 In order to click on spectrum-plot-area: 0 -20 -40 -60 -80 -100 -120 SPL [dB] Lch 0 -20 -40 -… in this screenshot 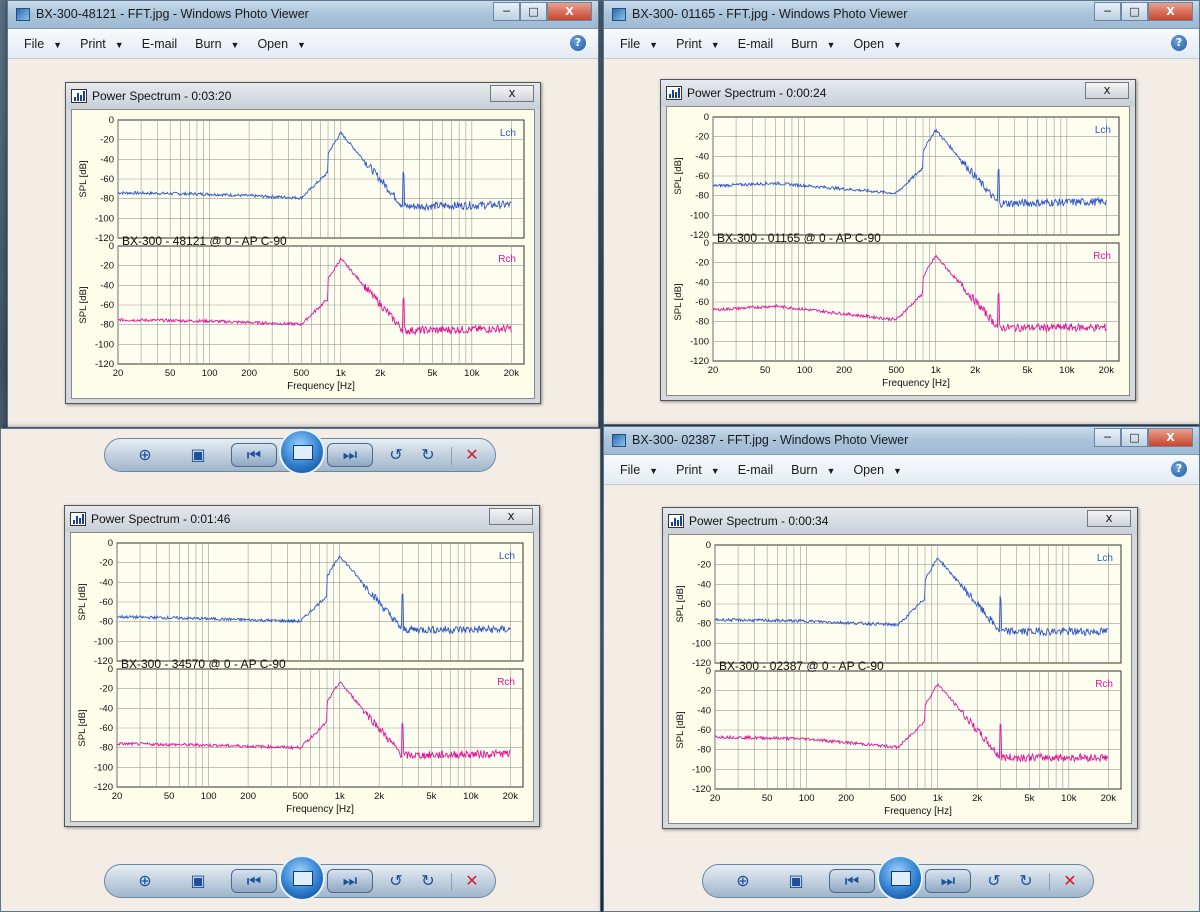, I will do `click(898, 251)`.